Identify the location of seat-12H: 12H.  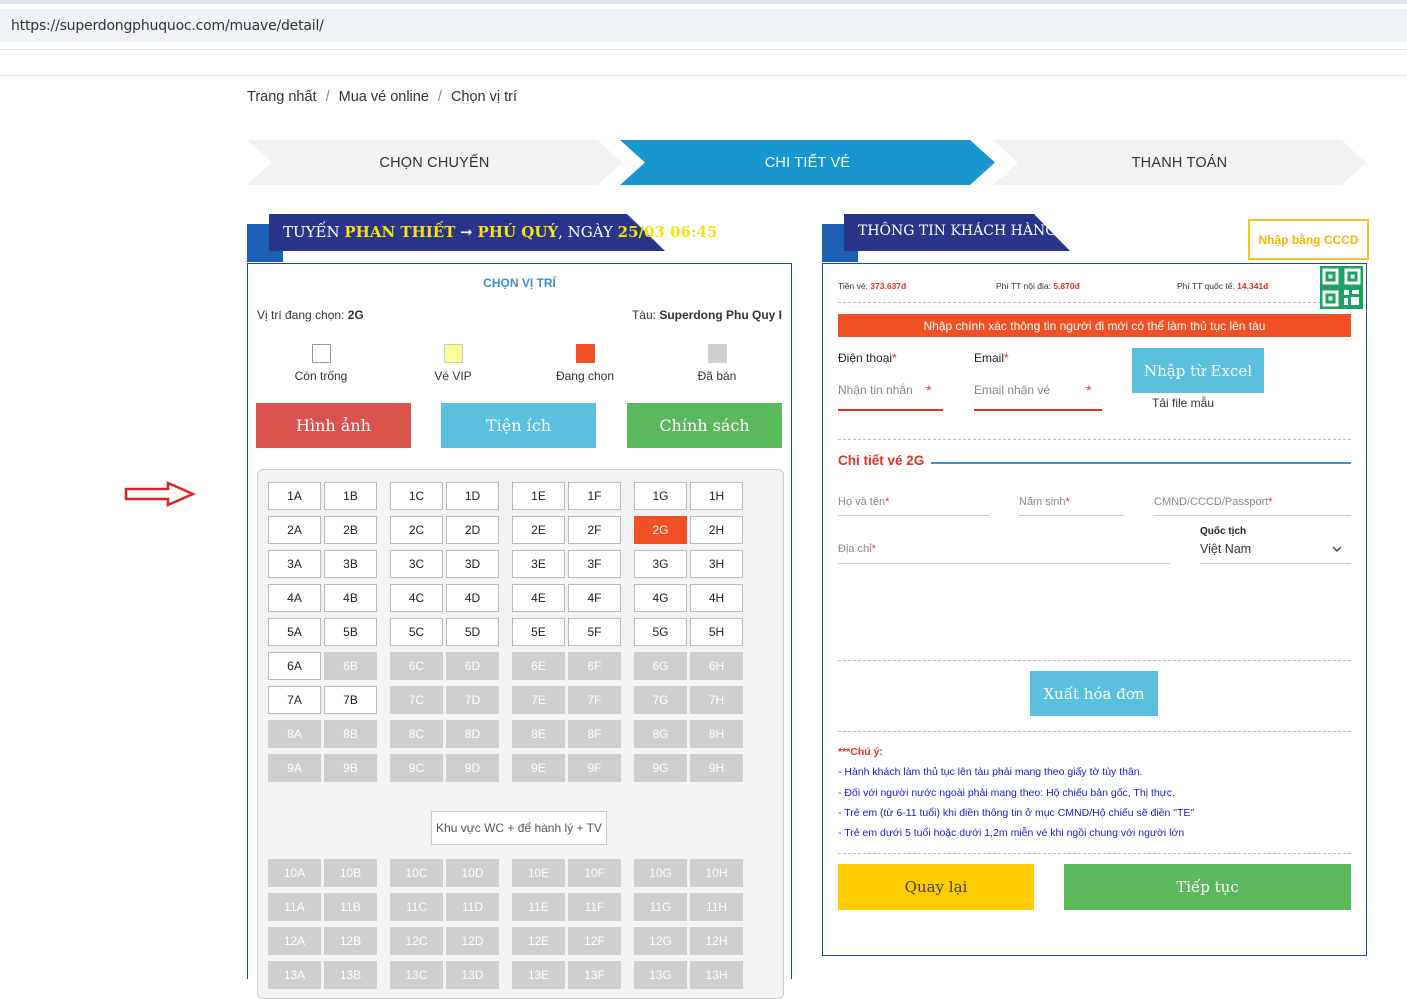
(716, 941).